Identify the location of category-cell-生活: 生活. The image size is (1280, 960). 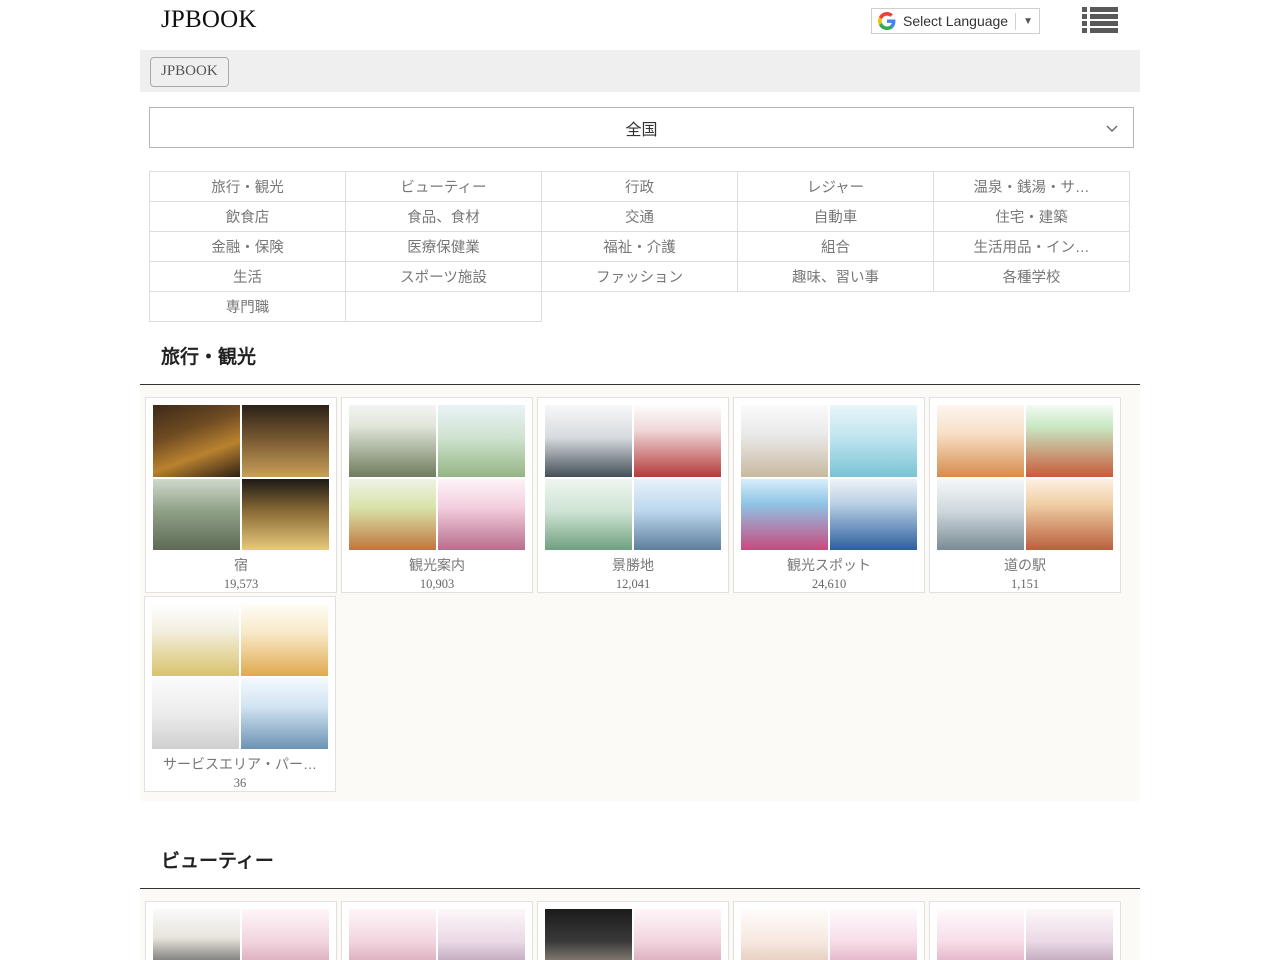
(247, 276).